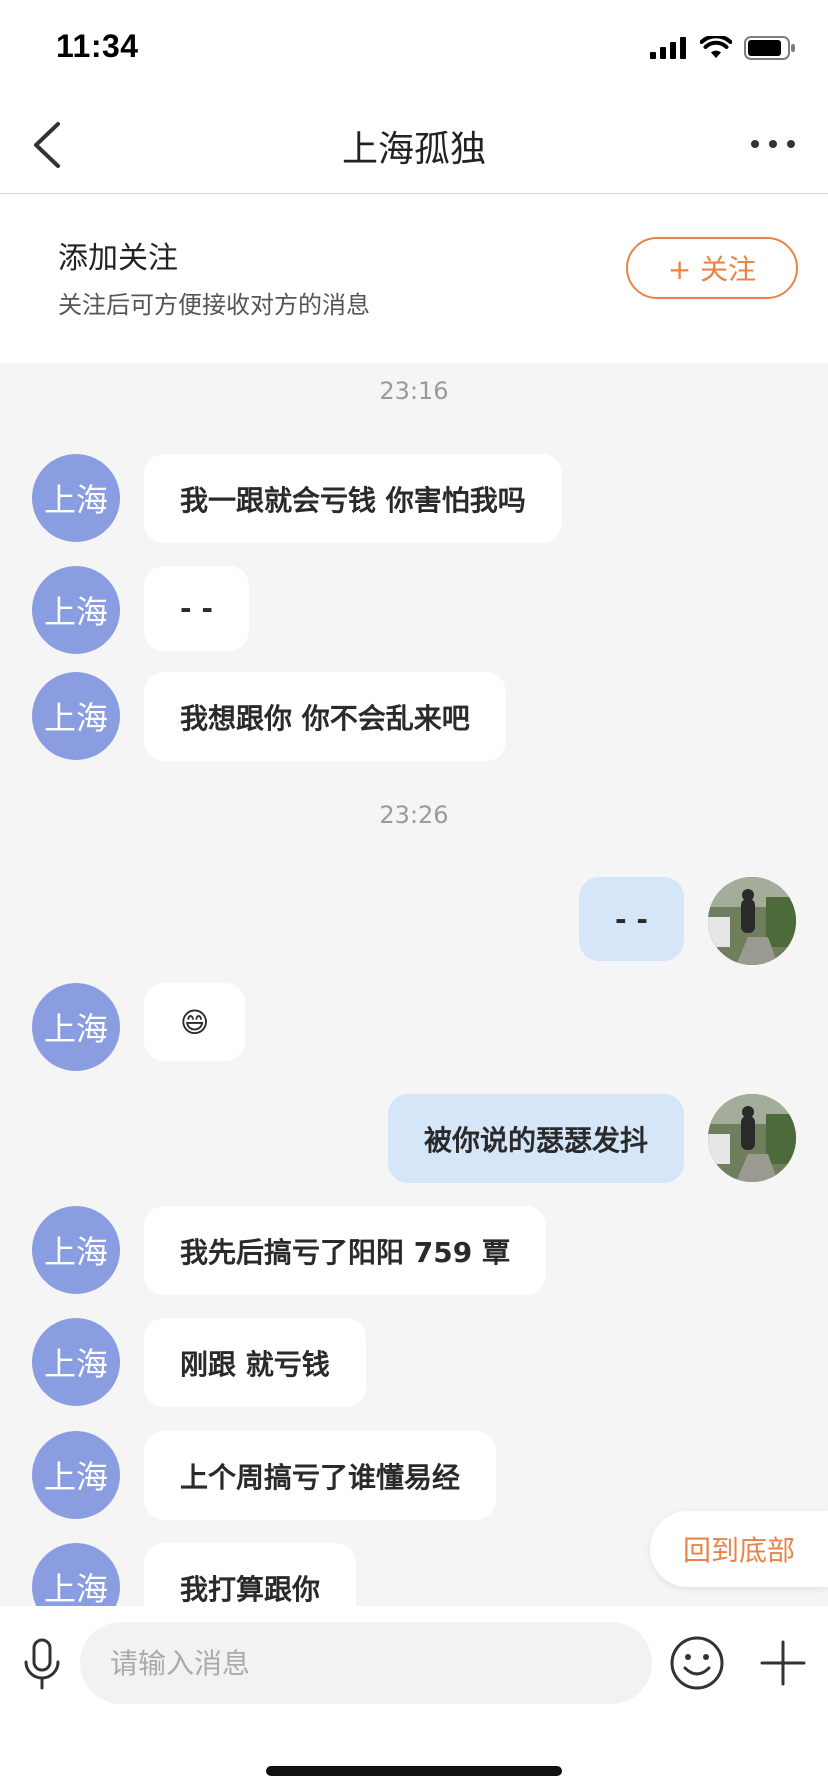  What do you see at coordinates (716, 47) in the screenshot?
I see `wifi-icon` at bounding box center [716, 47].